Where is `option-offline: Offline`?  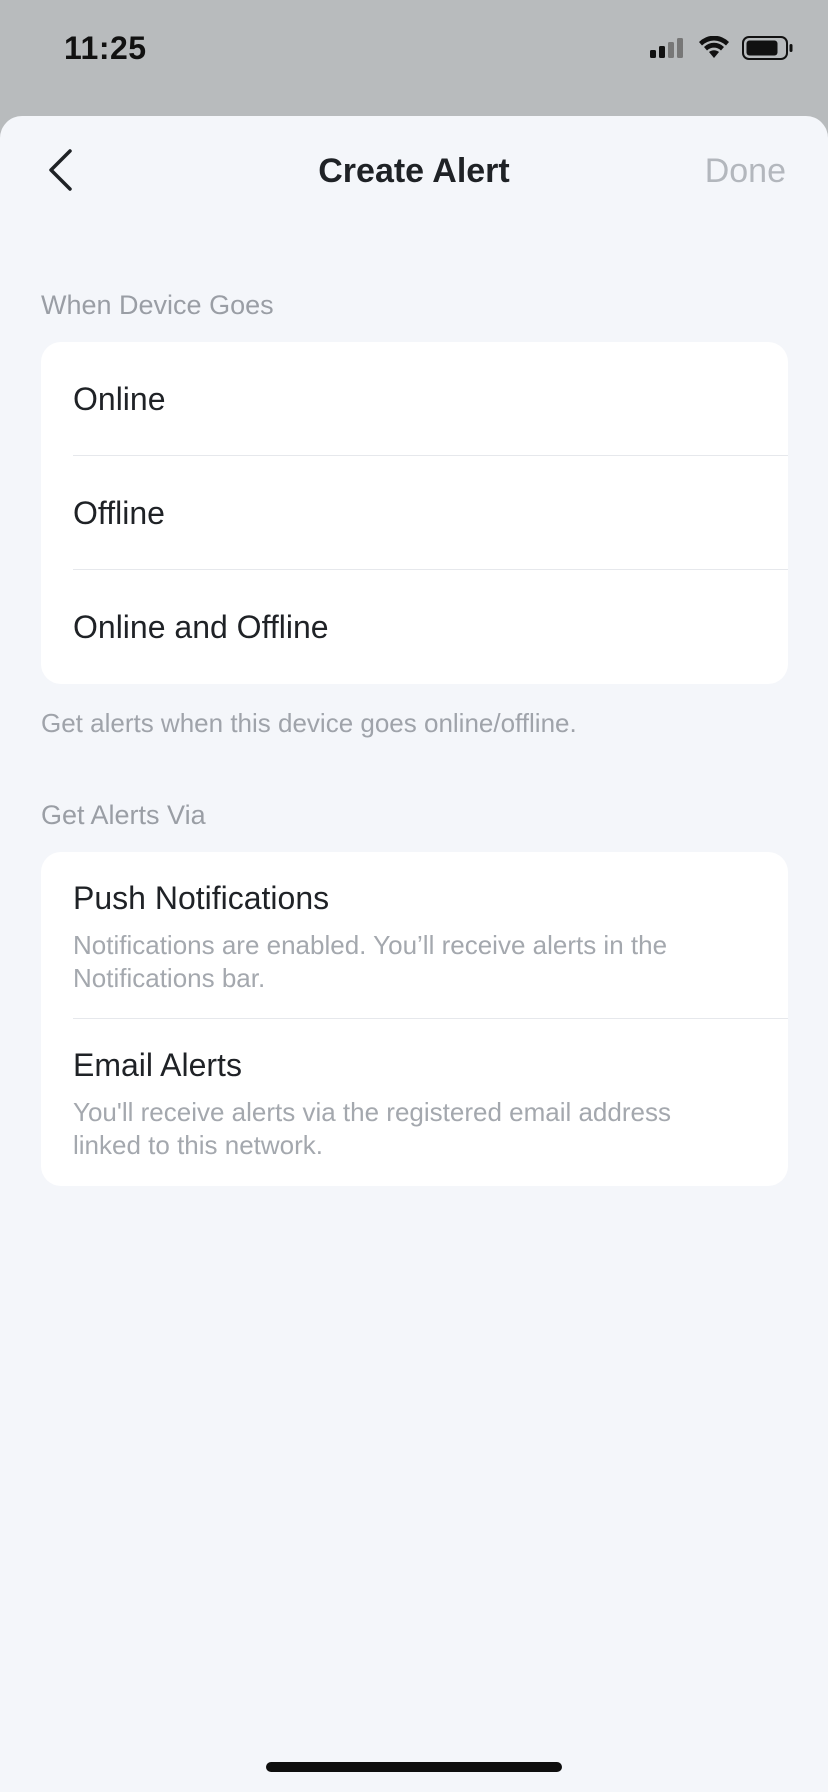 option-offline: Offline is located at coordinates (414, 513).